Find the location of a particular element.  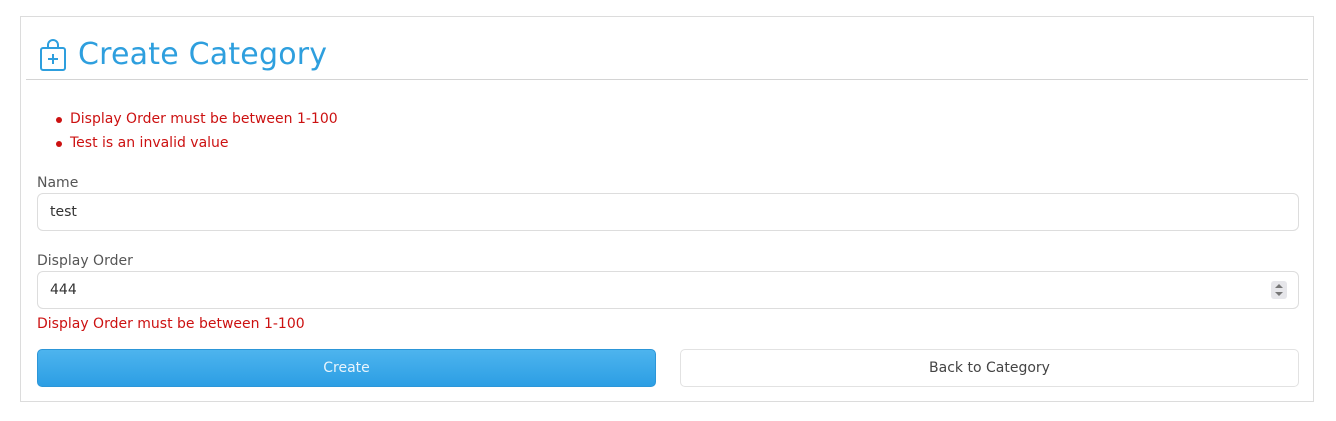

display-order-field is located at coordinates (668, 290).